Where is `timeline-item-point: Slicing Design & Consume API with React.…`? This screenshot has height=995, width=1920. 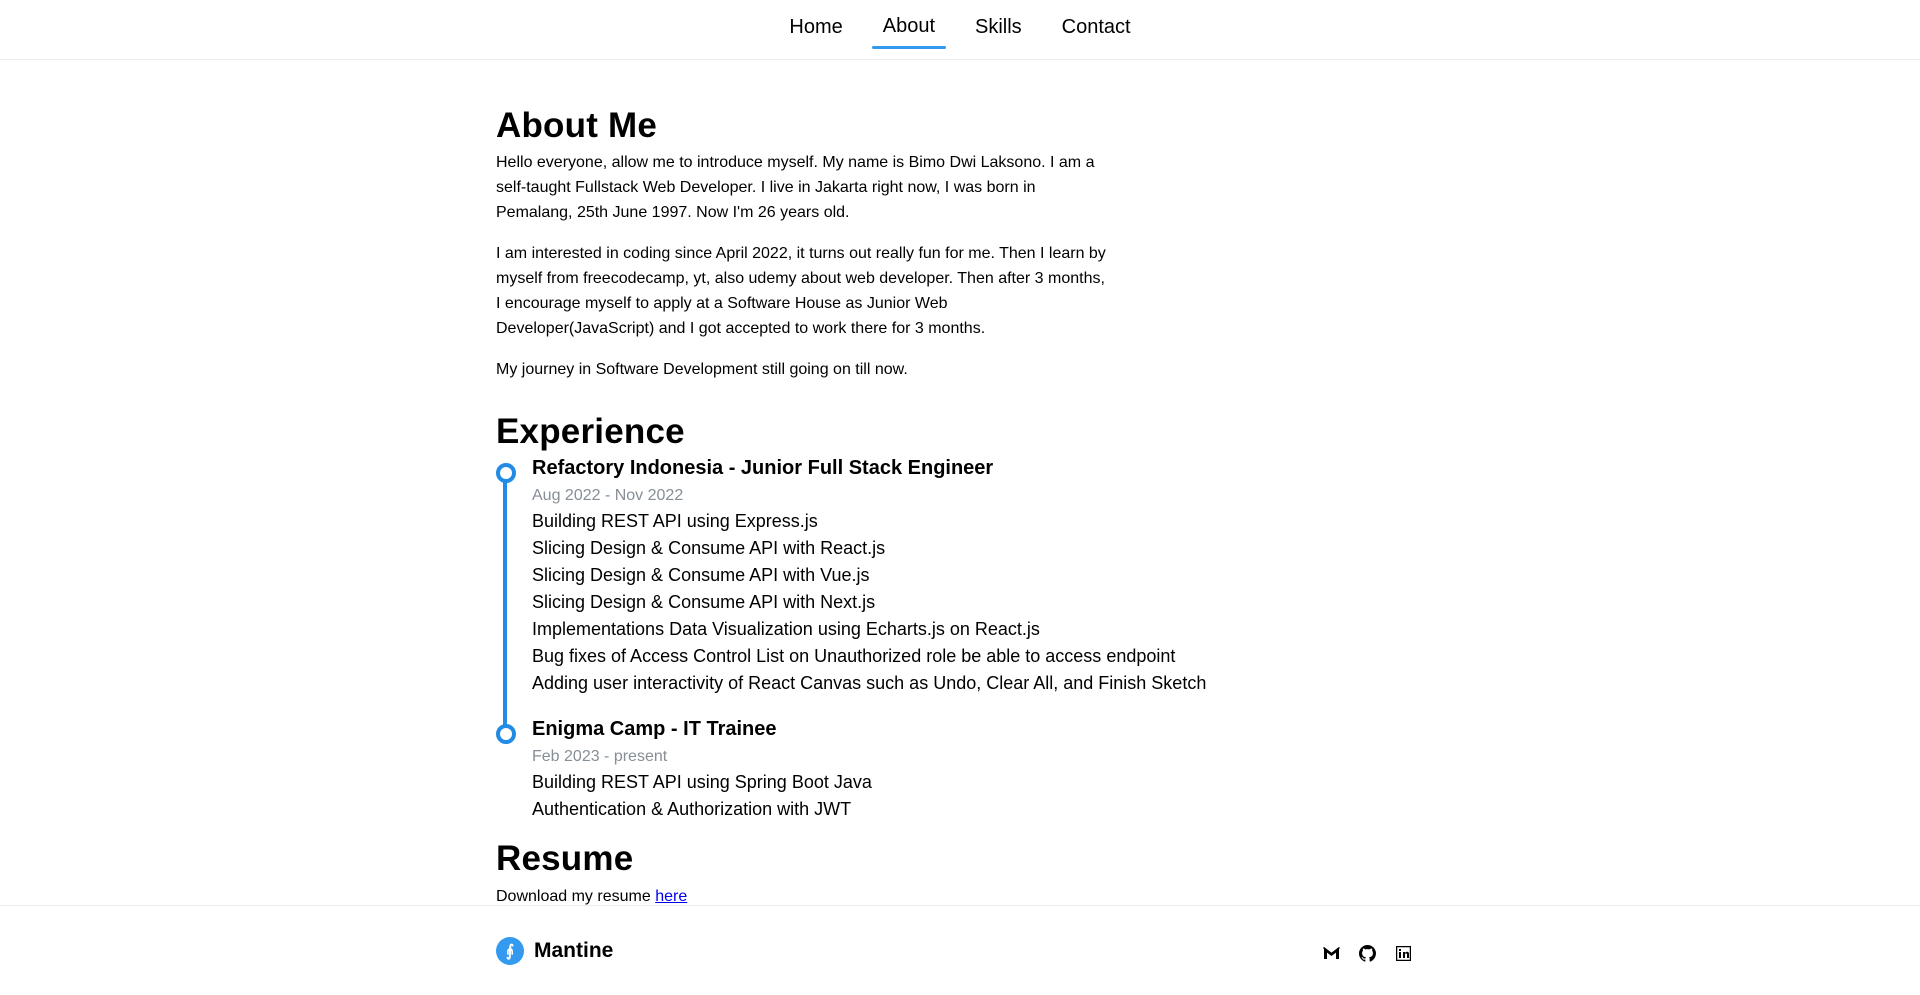
timeline-item-point: Slicing Design & Consume API with React.… is located at coordinates (709, 548).